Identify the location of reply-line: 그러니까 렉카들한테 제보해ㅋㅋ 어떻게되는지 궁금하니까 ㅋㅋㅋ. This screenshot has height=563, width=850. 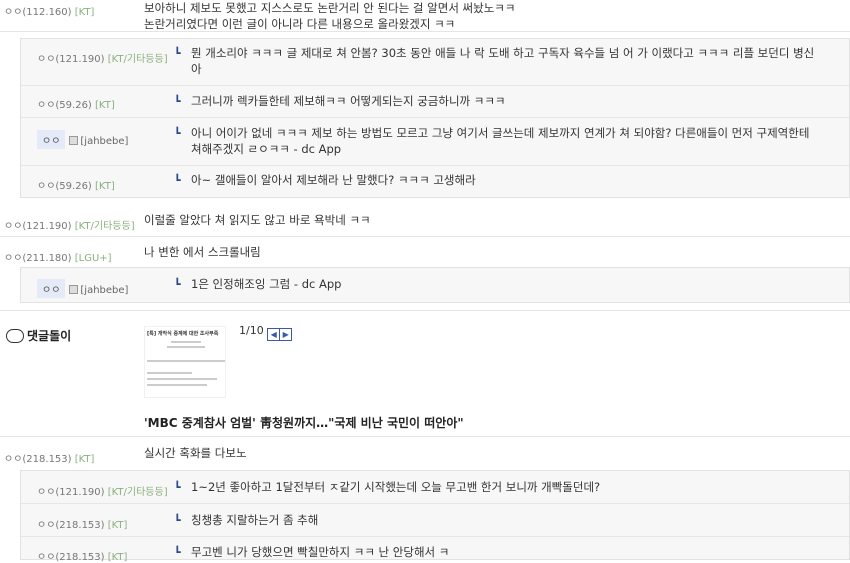
(348, 101).